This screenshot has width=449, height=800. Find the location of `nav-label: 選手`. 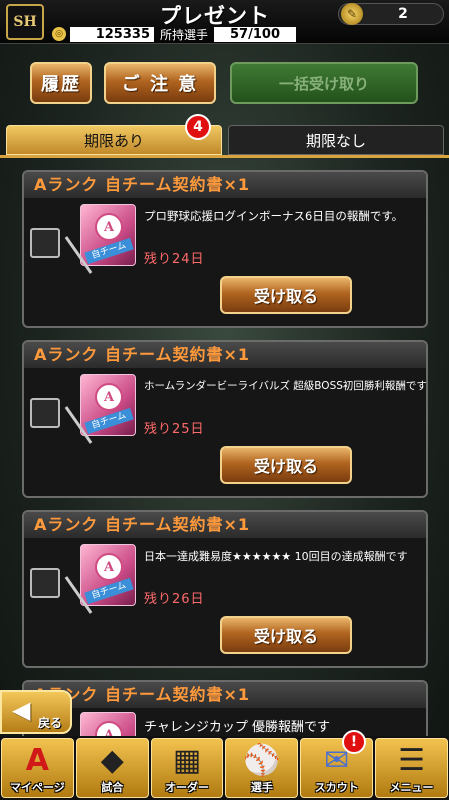

nav-label: 選手 is located at coordinates (261, 787).